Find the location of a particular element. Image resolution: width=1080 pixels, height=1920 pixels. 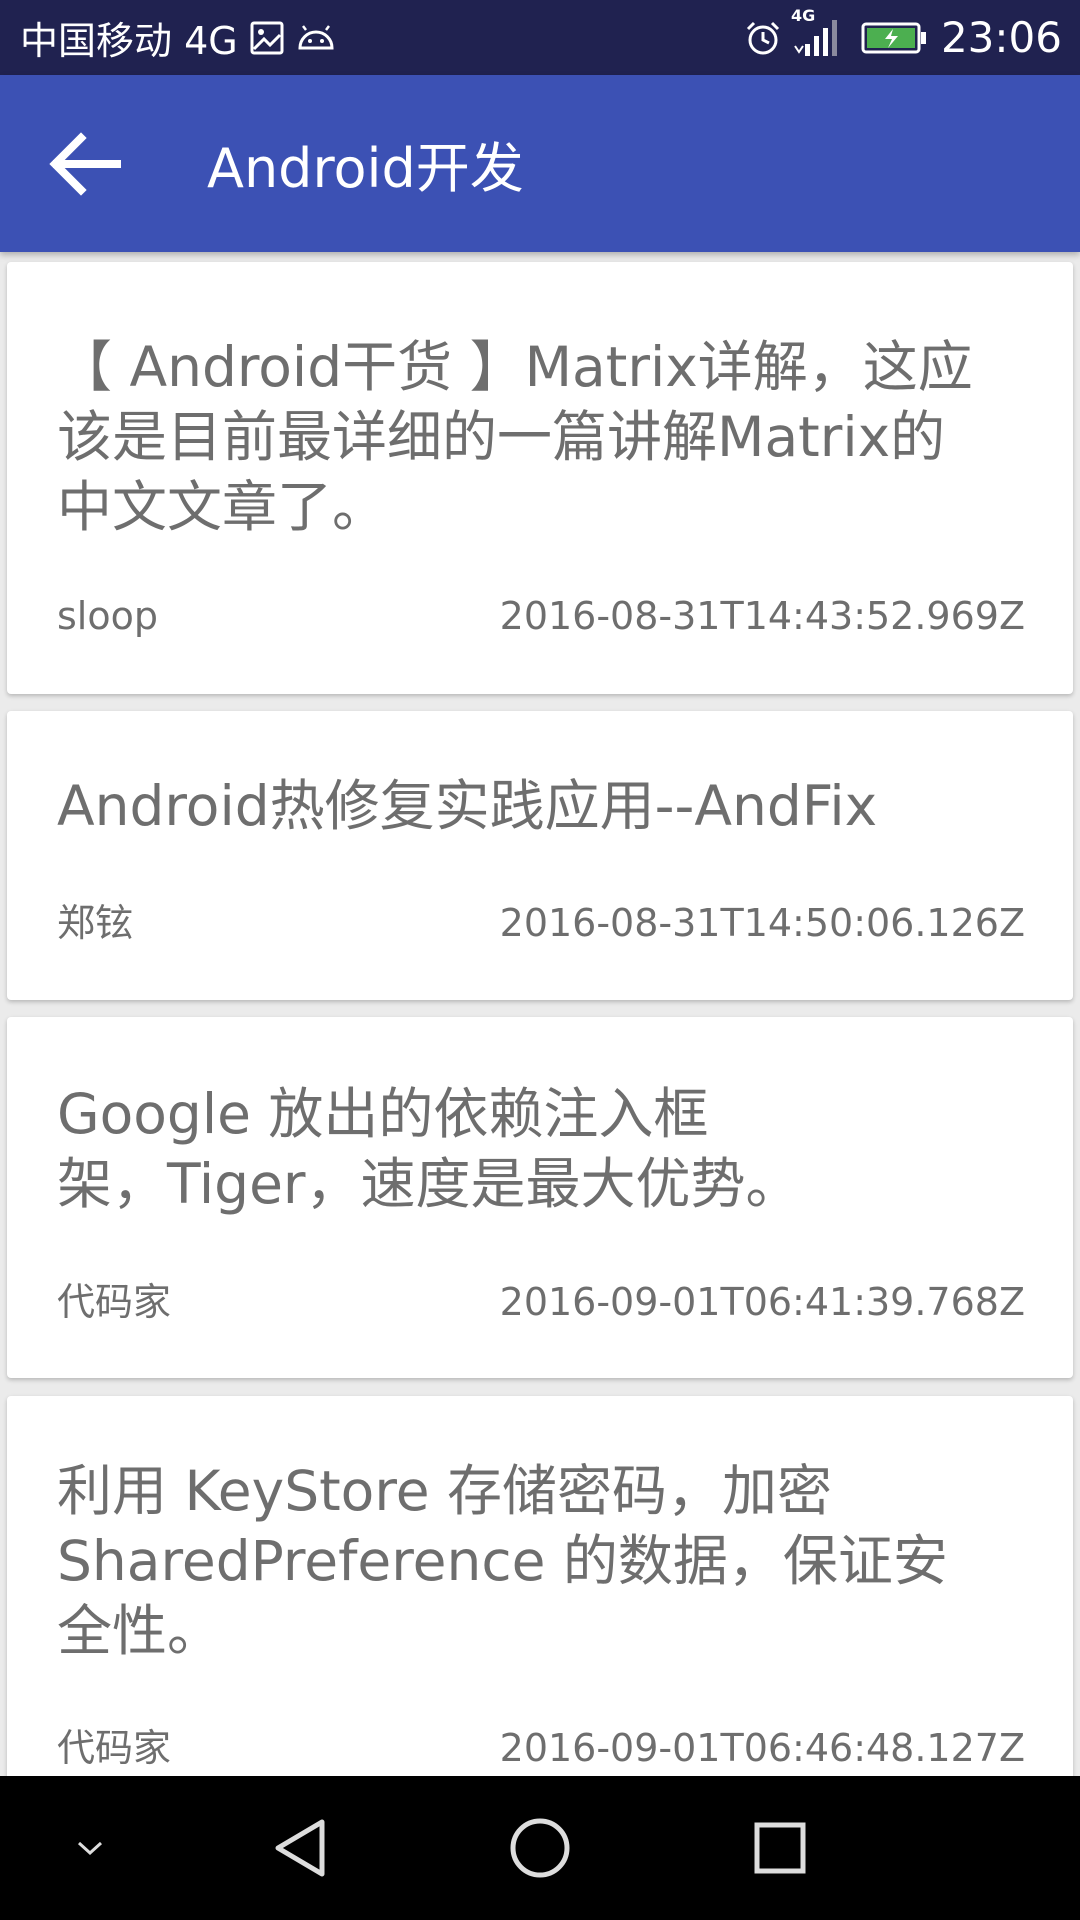

hide-navbar-button is located at coordinates (90, 1848).